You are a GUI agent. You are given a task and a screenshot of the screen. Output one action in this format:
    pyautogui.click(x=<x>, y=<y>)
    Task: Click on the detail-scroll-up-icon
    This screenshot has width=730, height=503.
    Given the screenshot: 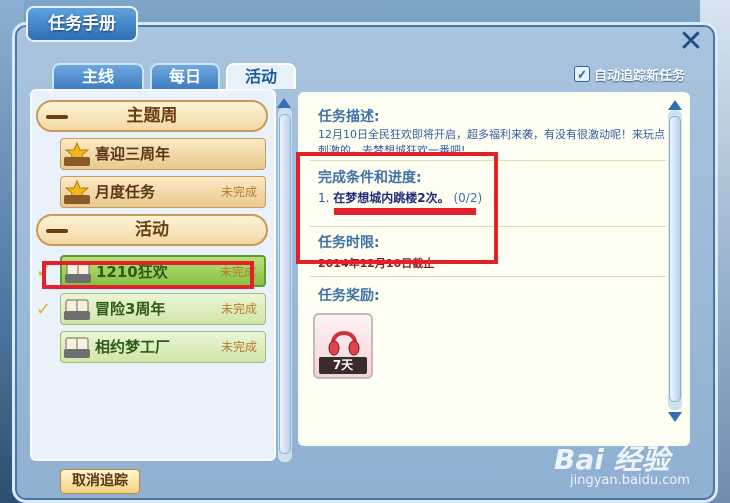 What is the action you would take?
    pyautogui.click(x=675, y=105)
    